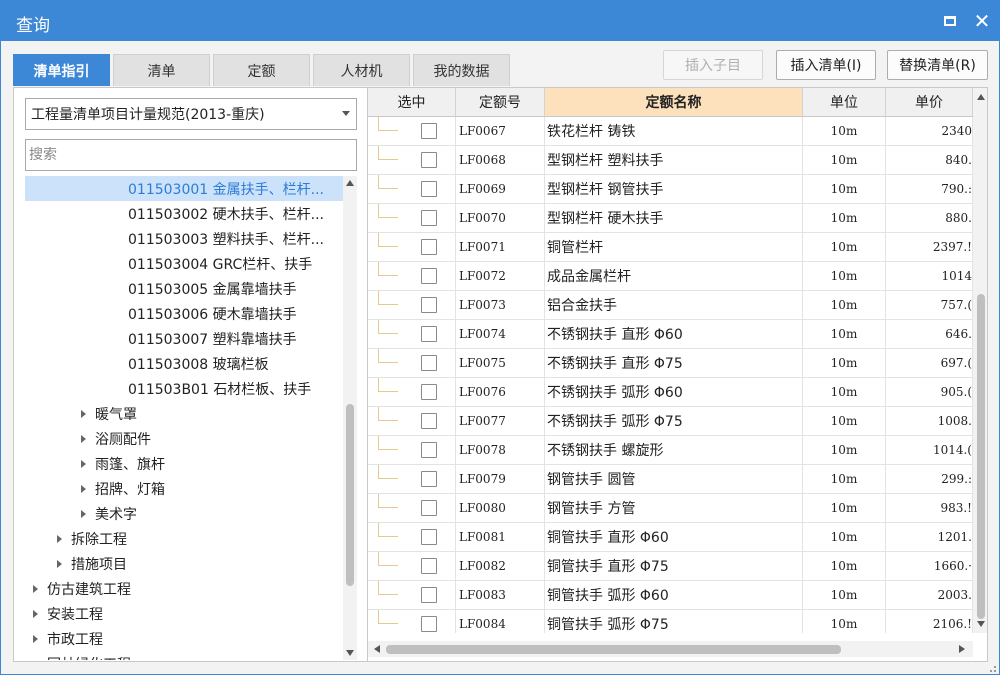 The width and height of the screenshot is (1000, 675). What do you see at coordinates (61, 70) in the screenshot?
I see `tab-list-guide: 清单指引` at bounding box center [61, 70].